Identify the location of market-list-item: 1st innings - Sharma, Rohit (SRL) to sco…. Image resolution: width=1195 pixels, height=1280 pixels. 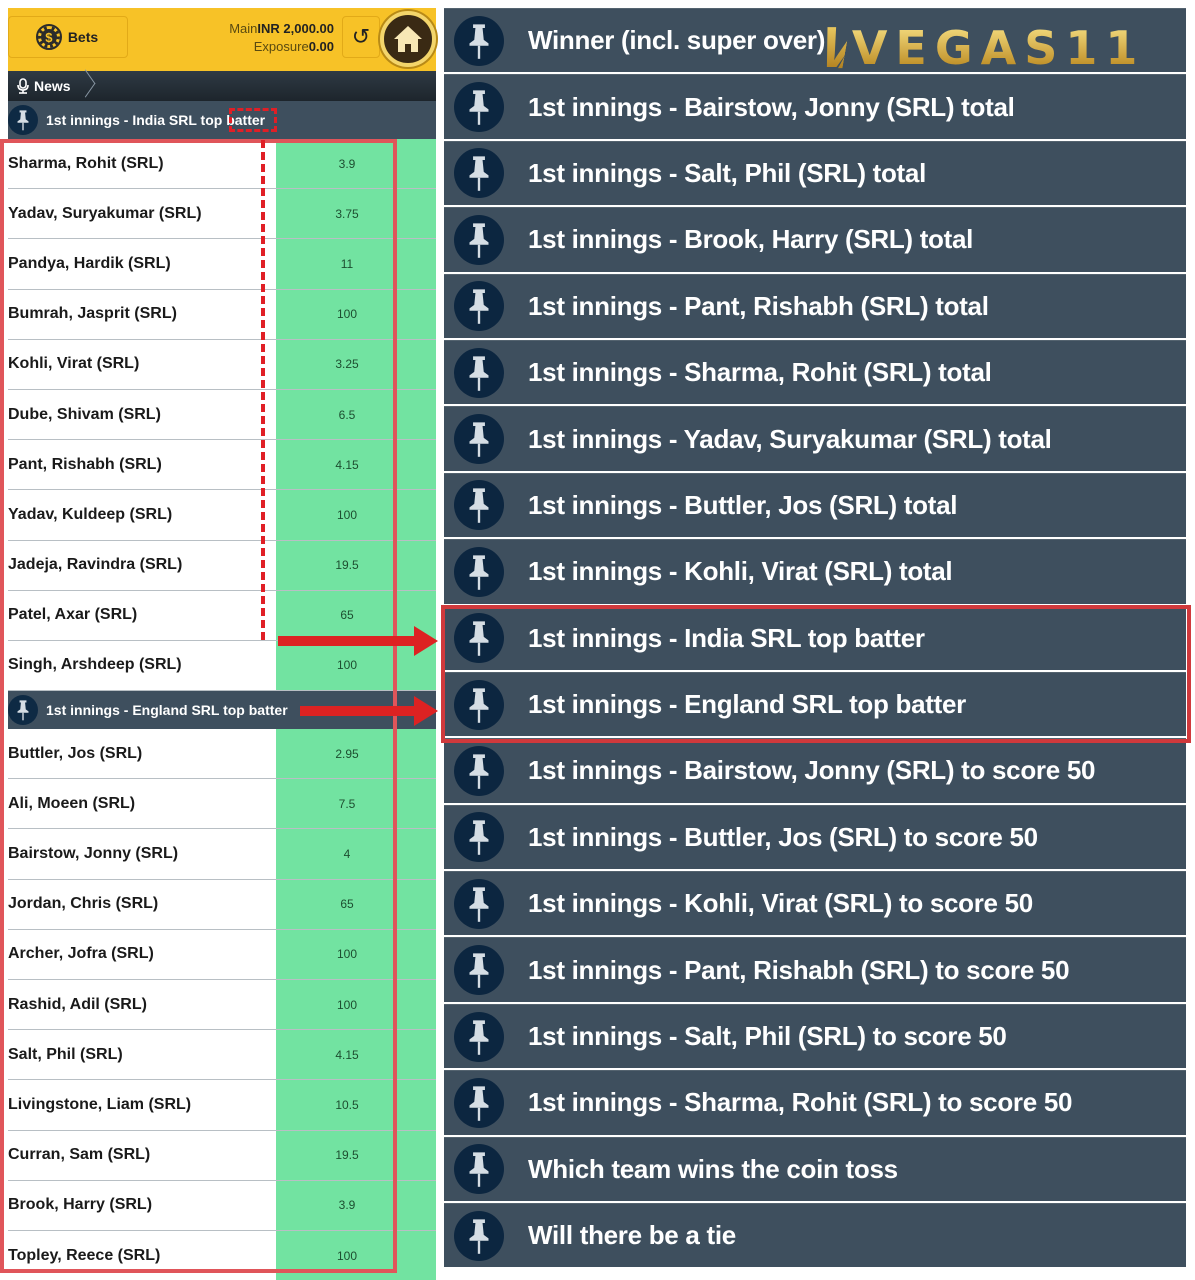
(815, 1102).